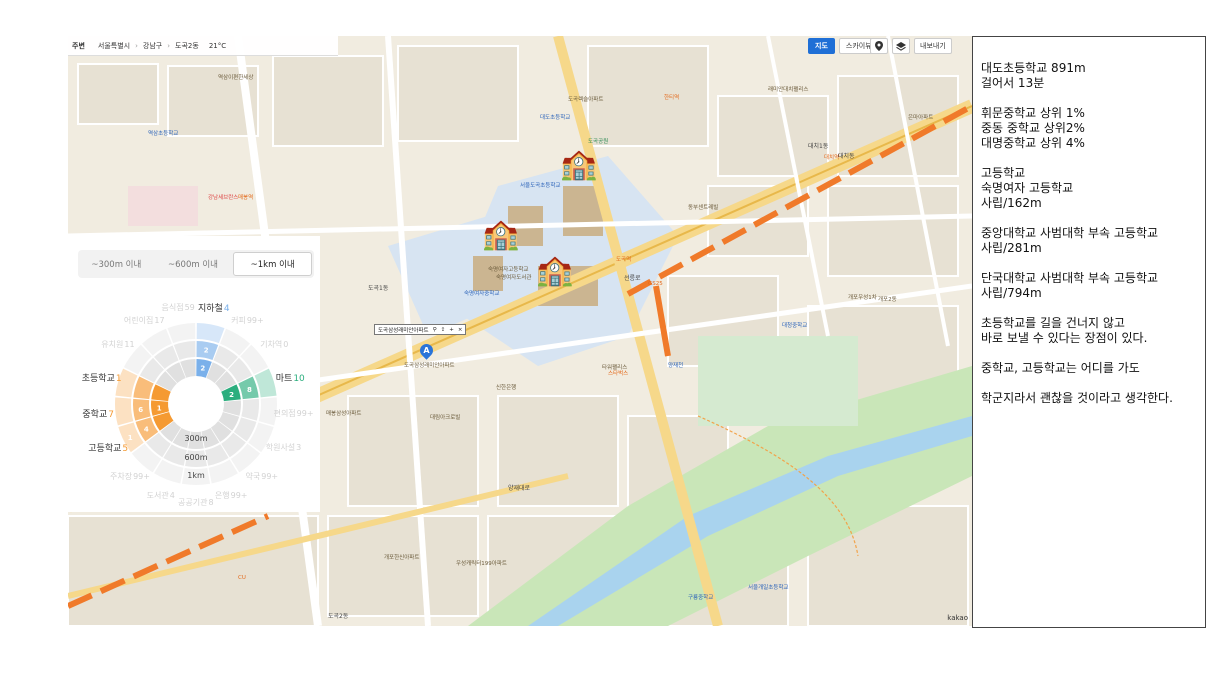 This screenshot has width=1216, height=684. Describe the element at coordinates (262, 476) in the screenshot. I see `donut-category-label: 약국99+` at that location.